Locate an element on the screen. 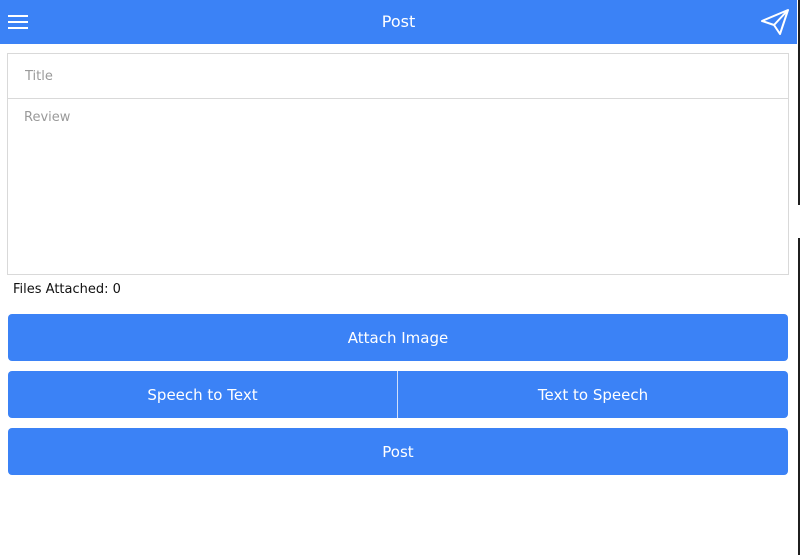 The height and width of the screenshot is (555, 800). attach-image-button: Attach Image is located at coordinates (398, 337).